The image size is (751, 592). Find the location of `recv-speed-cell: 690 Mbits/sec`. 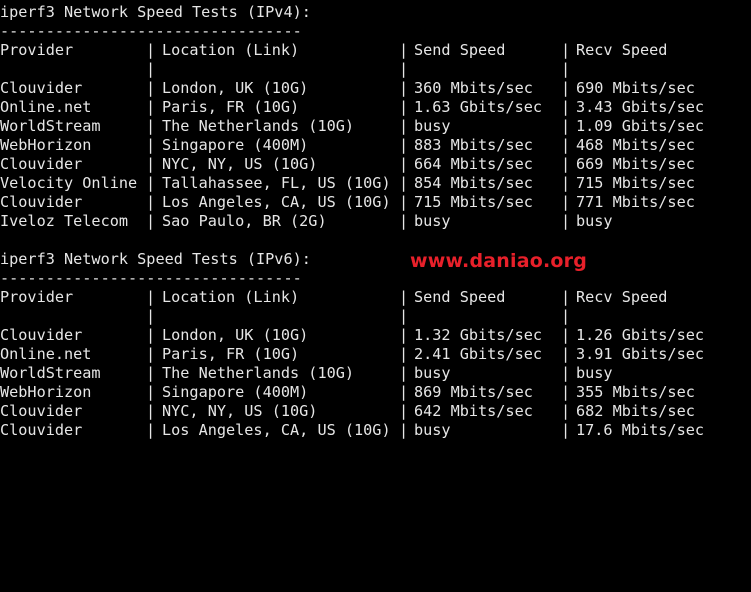

recv-speed-cell: 690 Mbits/sec is located at coordinates (635, 88).